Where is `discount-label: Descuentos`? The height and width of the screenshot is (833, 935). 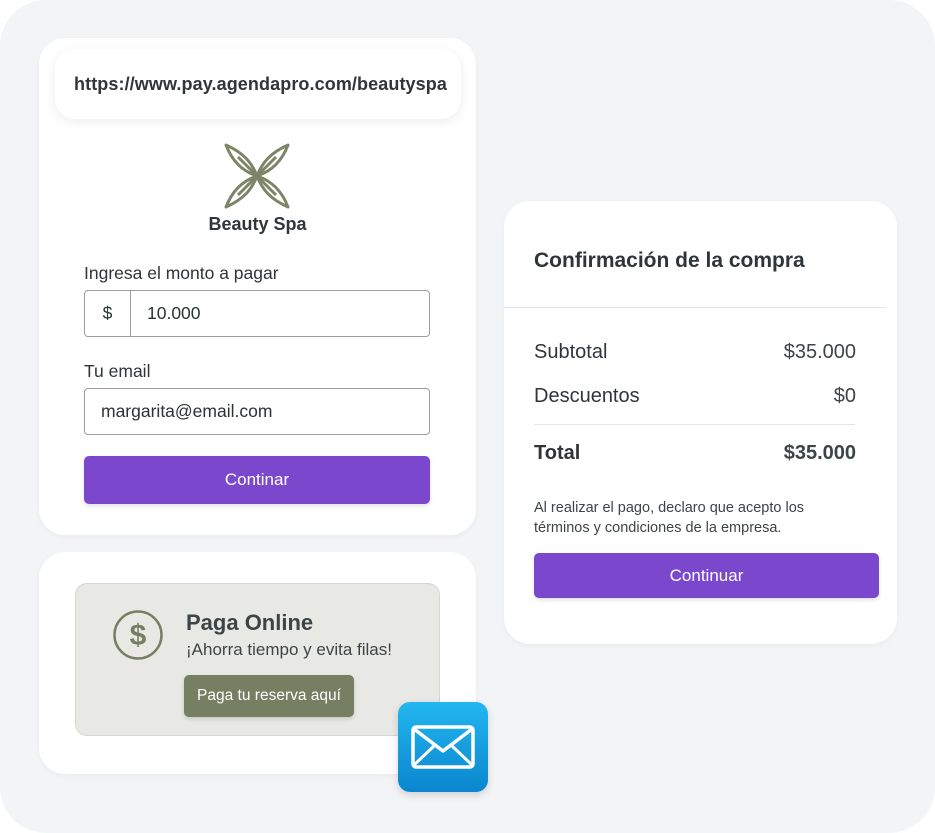 discount-label: Descuentos is located at coordinates (587, 396).